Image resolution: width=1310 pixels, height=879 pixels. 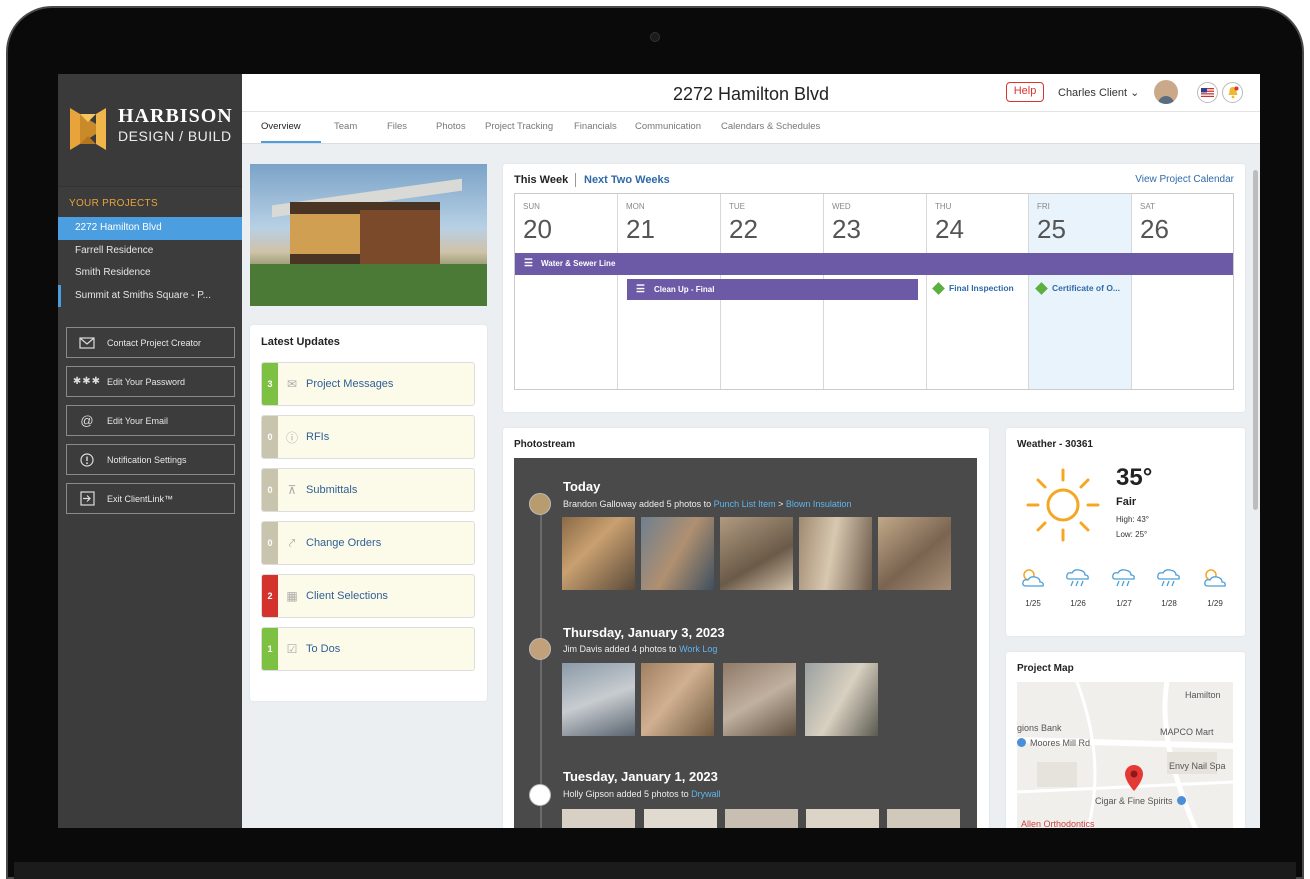 I want to click on camera, so click(x=655, y=37).